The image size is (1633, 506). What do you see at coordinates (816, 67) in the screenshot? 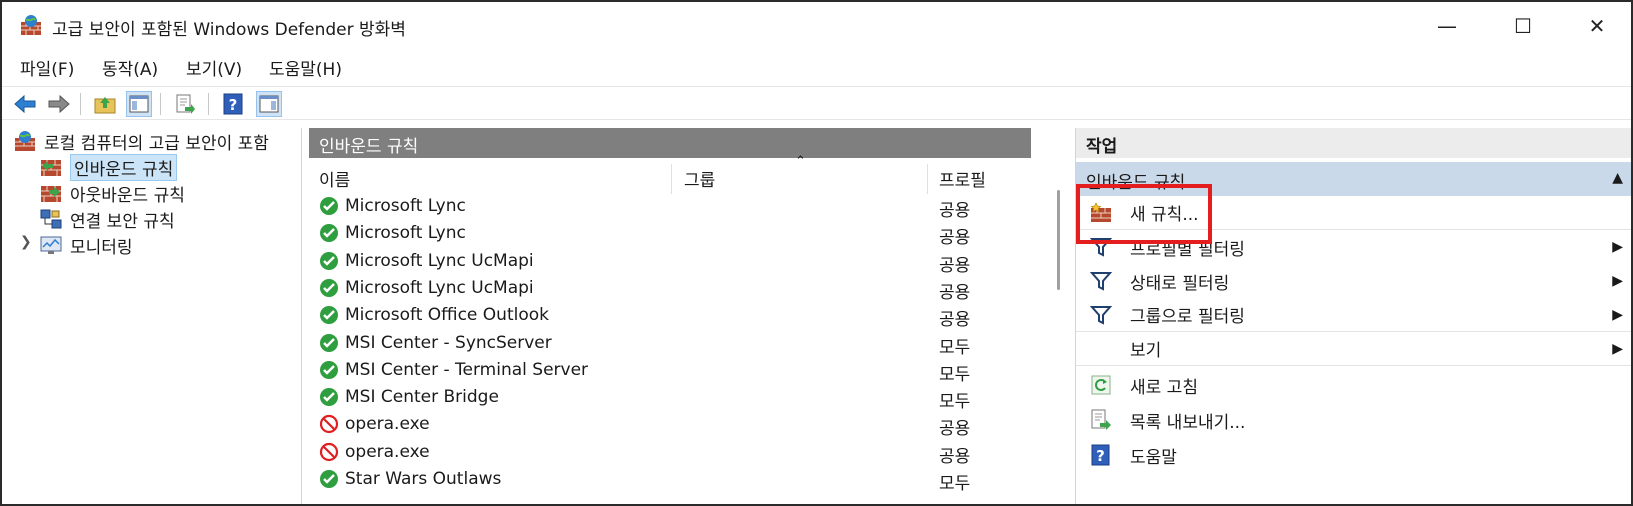
I see `menu-bar: 파일(F) 동작(A) 보기(V) 도움말(H)` at bounding box center [816, 67].